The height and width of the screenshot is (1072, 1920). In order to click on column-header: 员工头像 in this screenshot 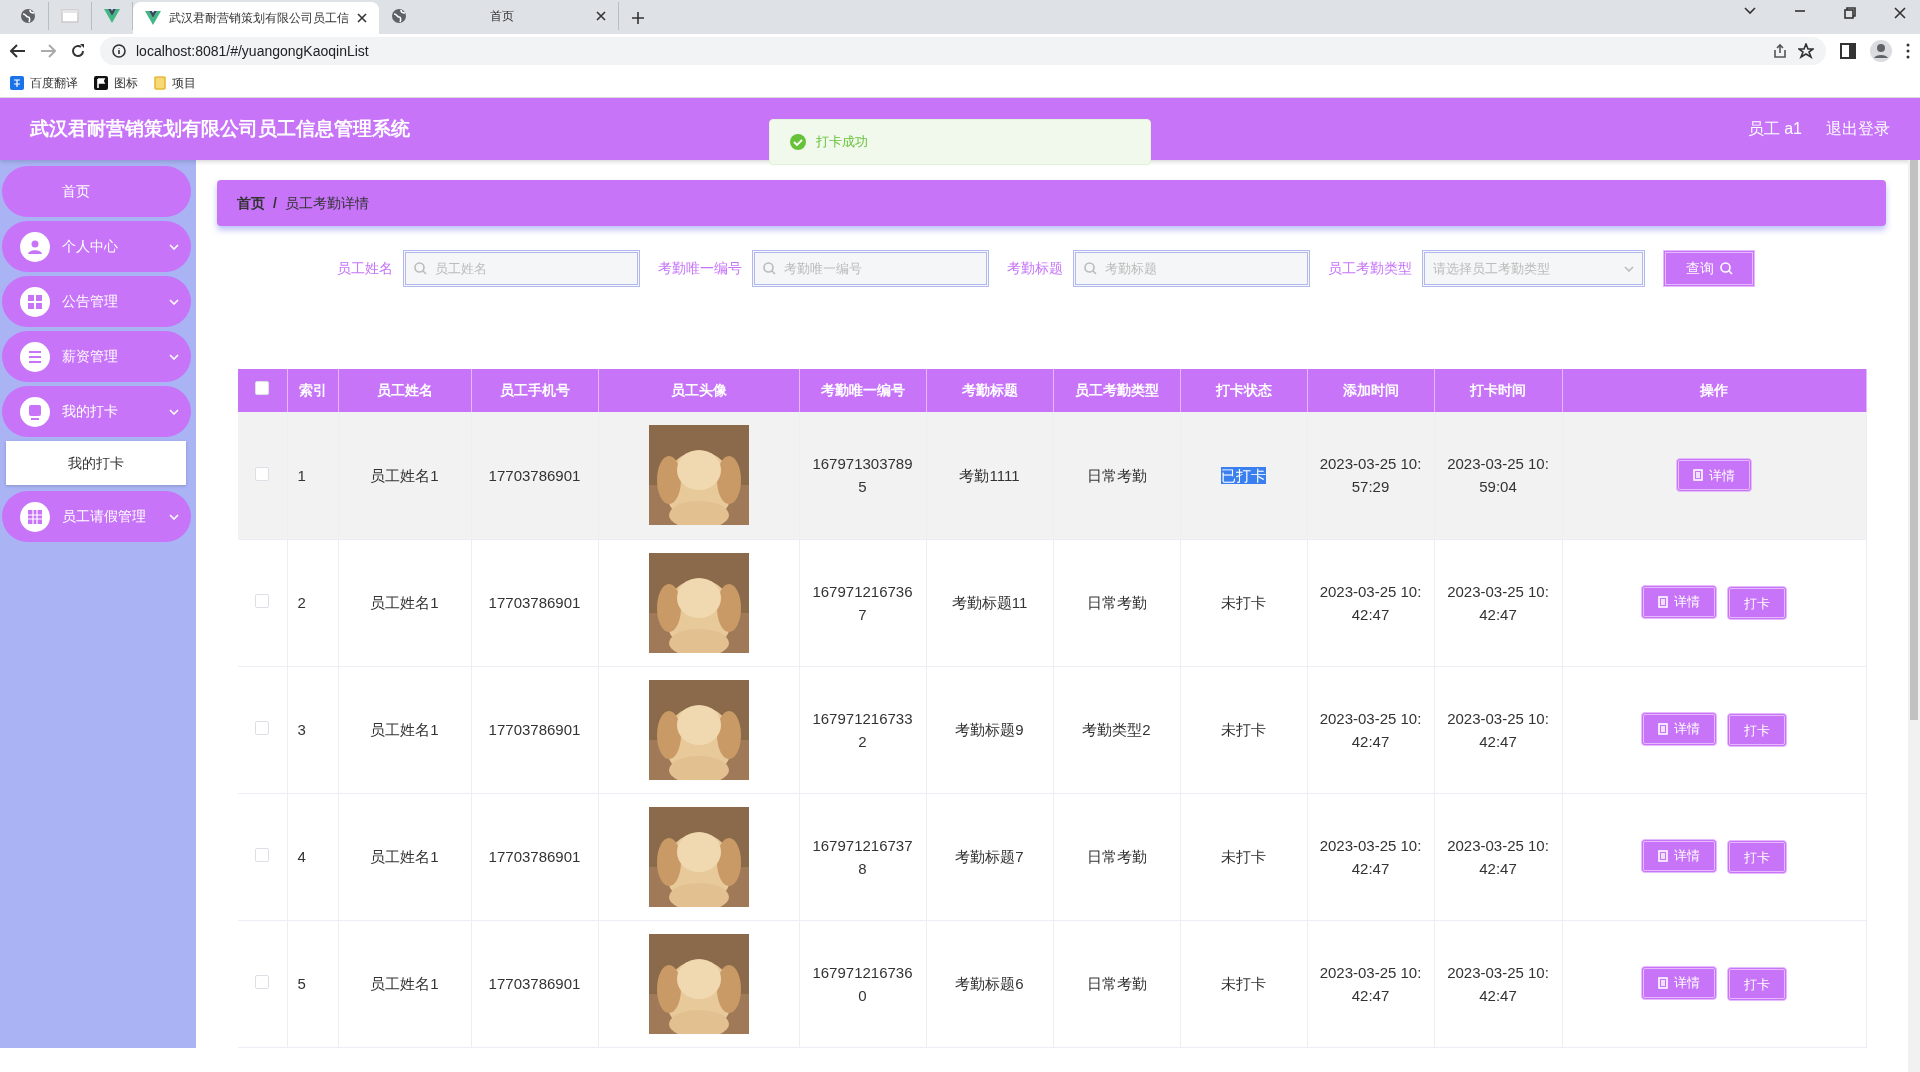, I will do `click(698, 390)`.